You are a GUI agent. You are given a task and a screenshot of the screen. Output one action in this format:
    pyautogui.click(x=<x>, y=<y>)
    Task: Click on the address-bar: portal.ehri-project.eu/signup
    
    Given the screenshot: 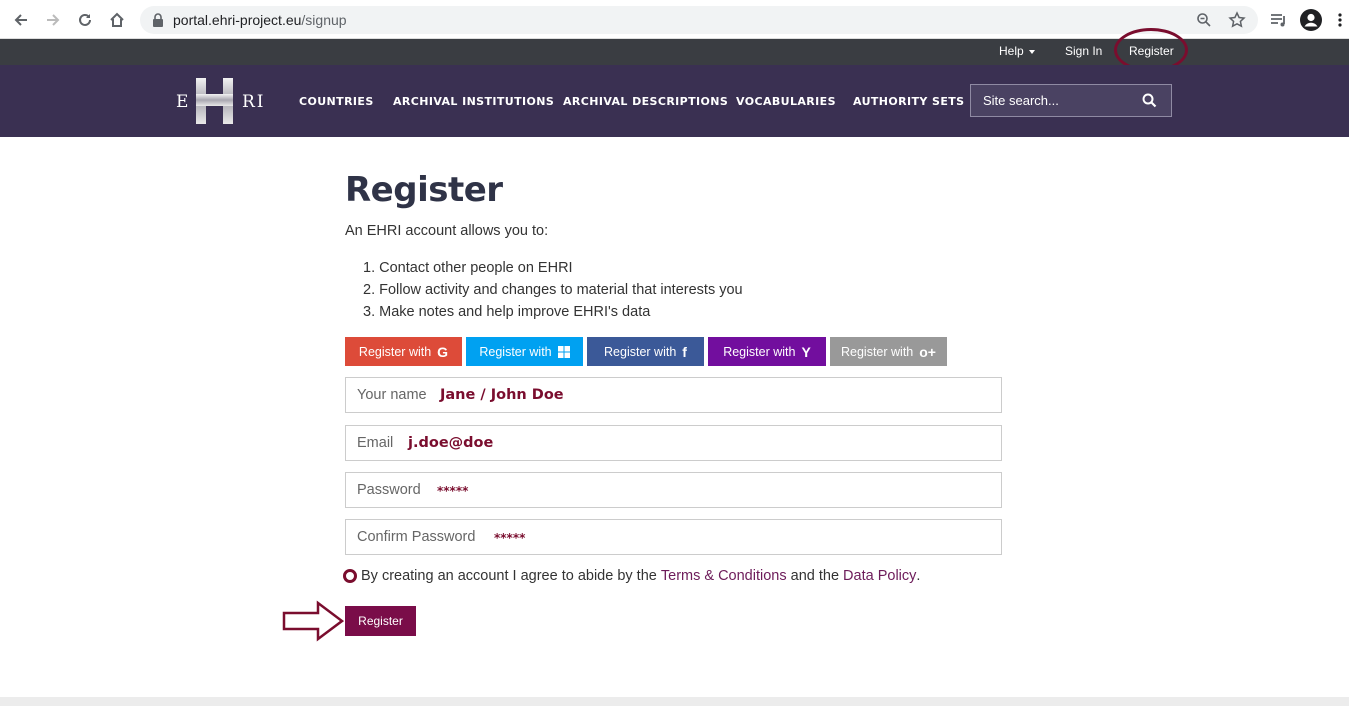 What is the action you would take?
    pyautogui.click(x=699, y=20)
    